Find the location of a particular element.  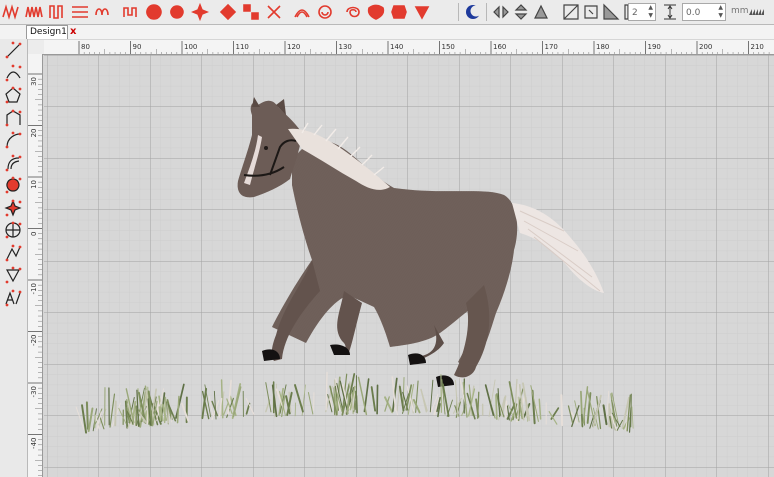

count-stepper: 2 ▲ ▼ is located at coordinates (642, 12).